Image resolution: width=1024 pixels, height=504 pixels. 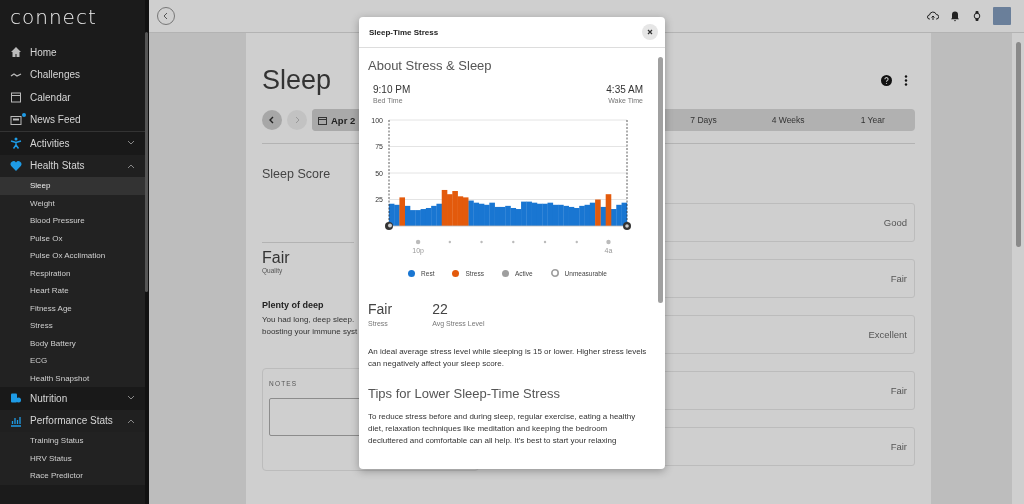 I want to click on help-icon, so click(x=886, y=80).